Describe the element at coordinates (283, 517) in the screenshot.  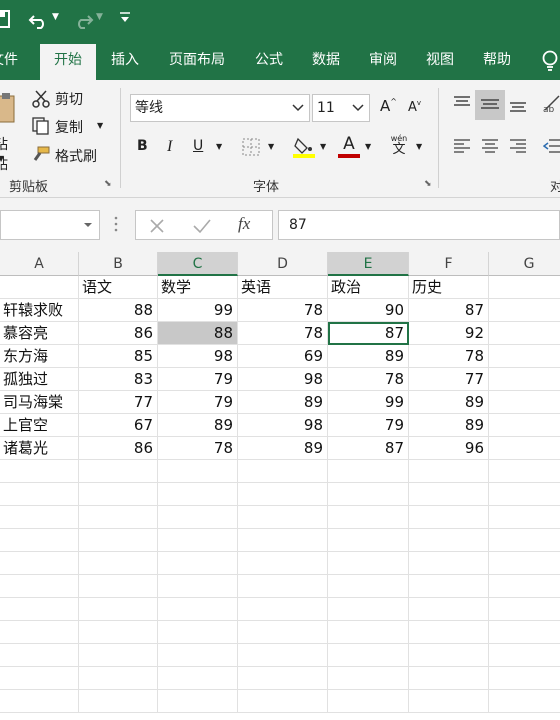
I see `cell-d11` at that location.